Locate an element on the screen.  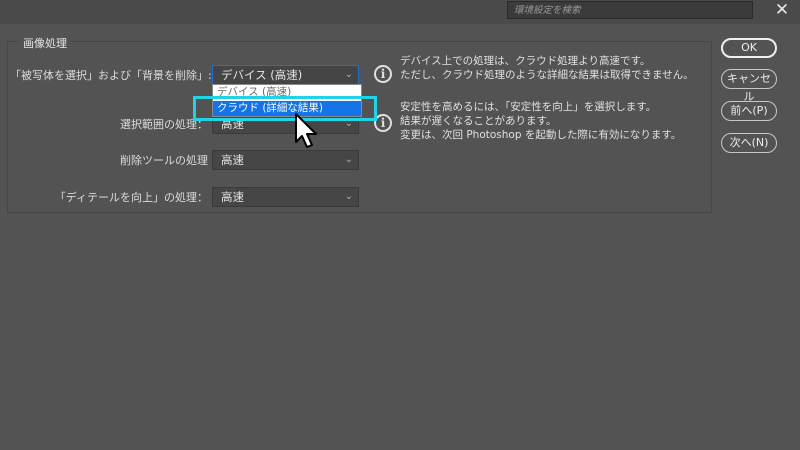
info-text-5: 変更は、次回 Photoshop を起動した際に有効になります。 is located at coordinates (541, 135).